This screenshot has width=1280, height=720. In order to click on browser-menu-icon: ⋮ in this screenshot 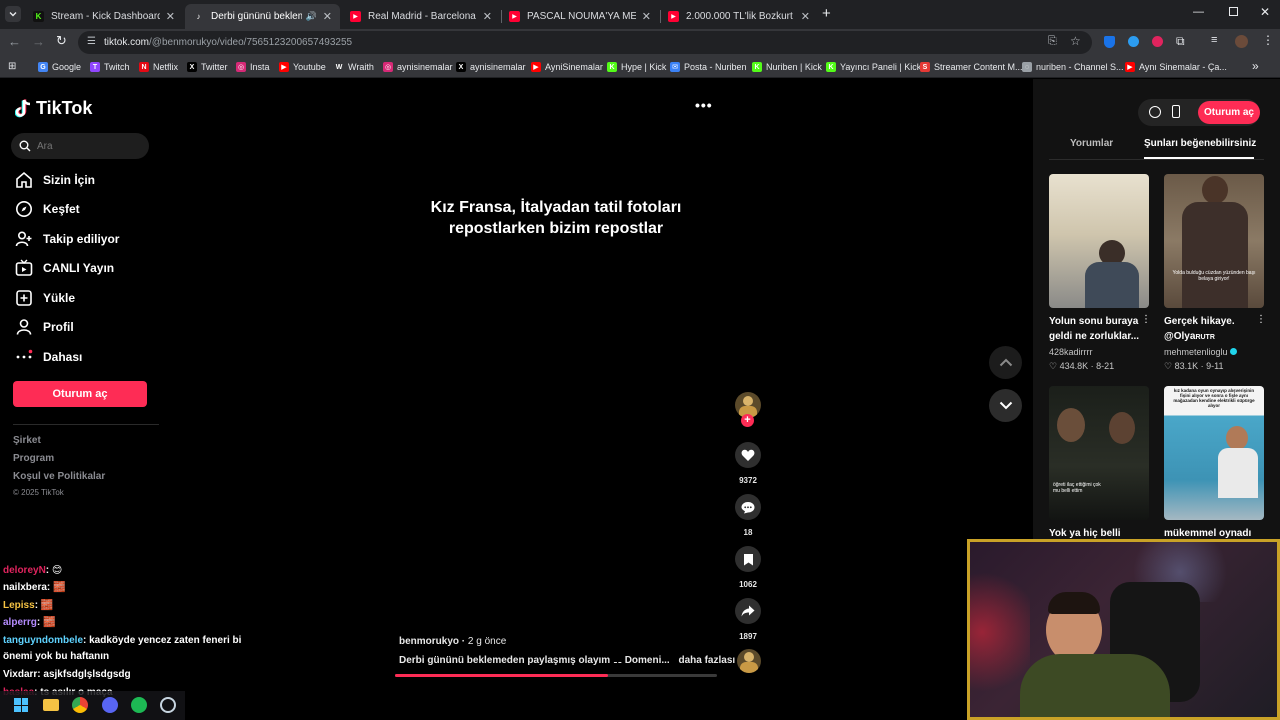, I will do `click(1268, 40)`.